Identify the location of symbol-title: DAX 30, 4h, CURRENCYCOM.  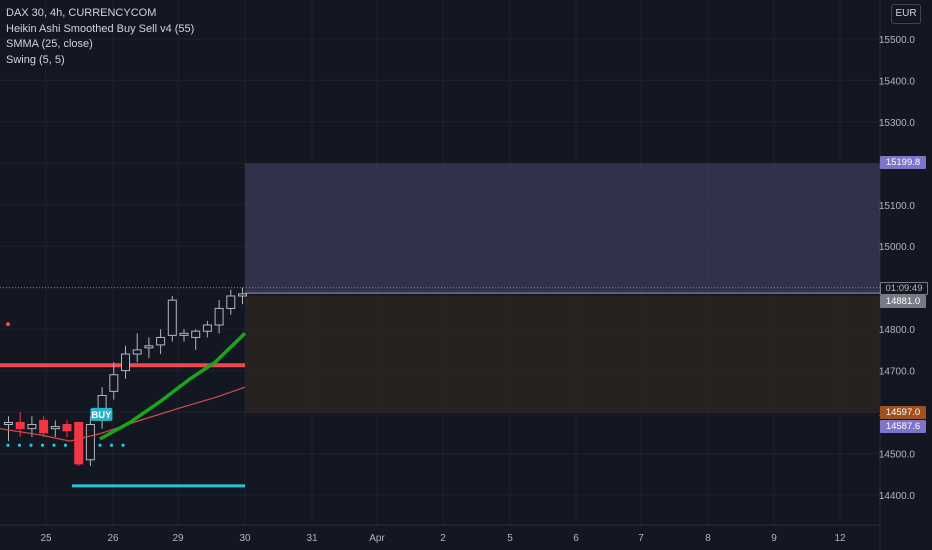
(100, 14).